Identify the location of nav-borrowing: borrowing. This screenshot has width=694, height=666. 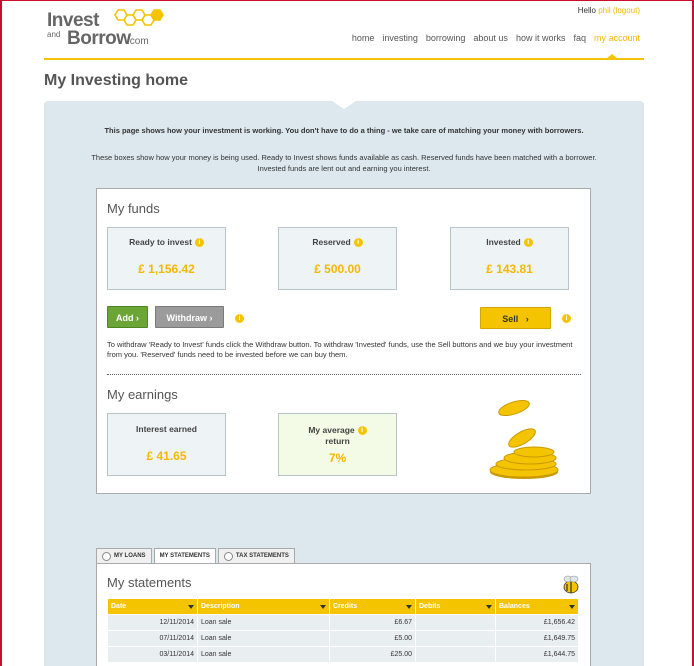
(446, 38).